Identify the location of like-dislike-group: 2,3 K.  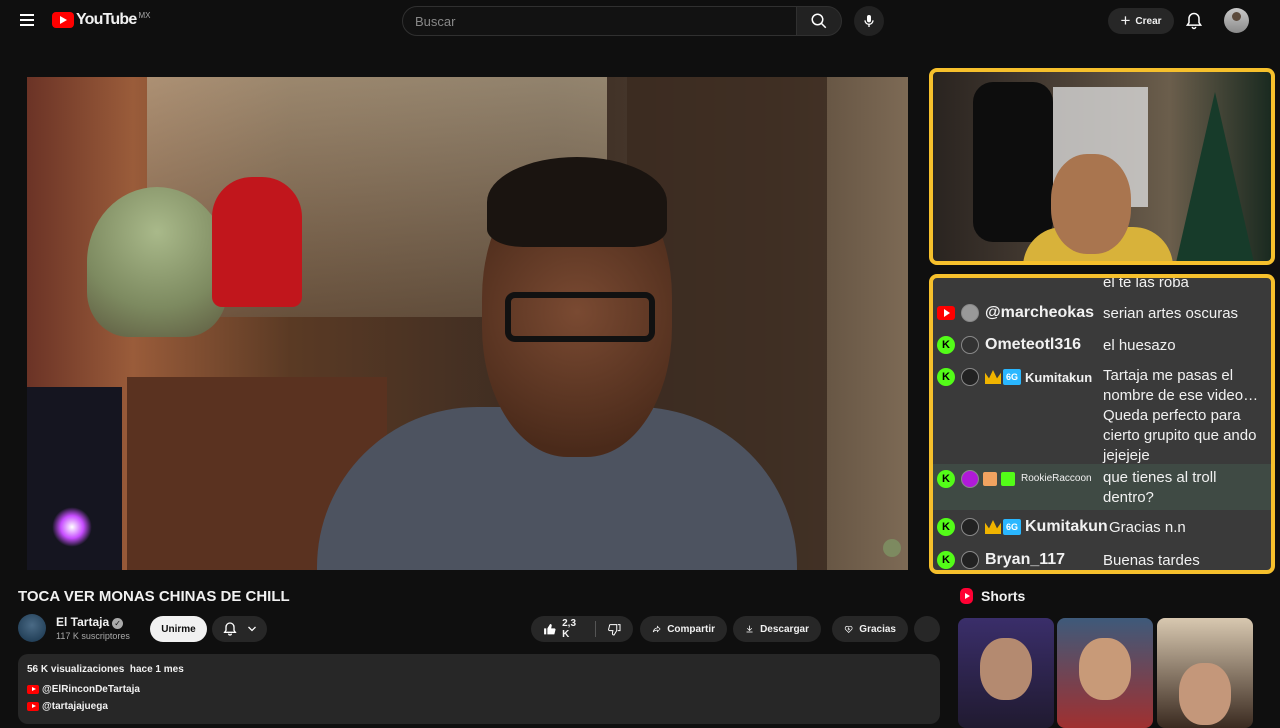
(582, 629).